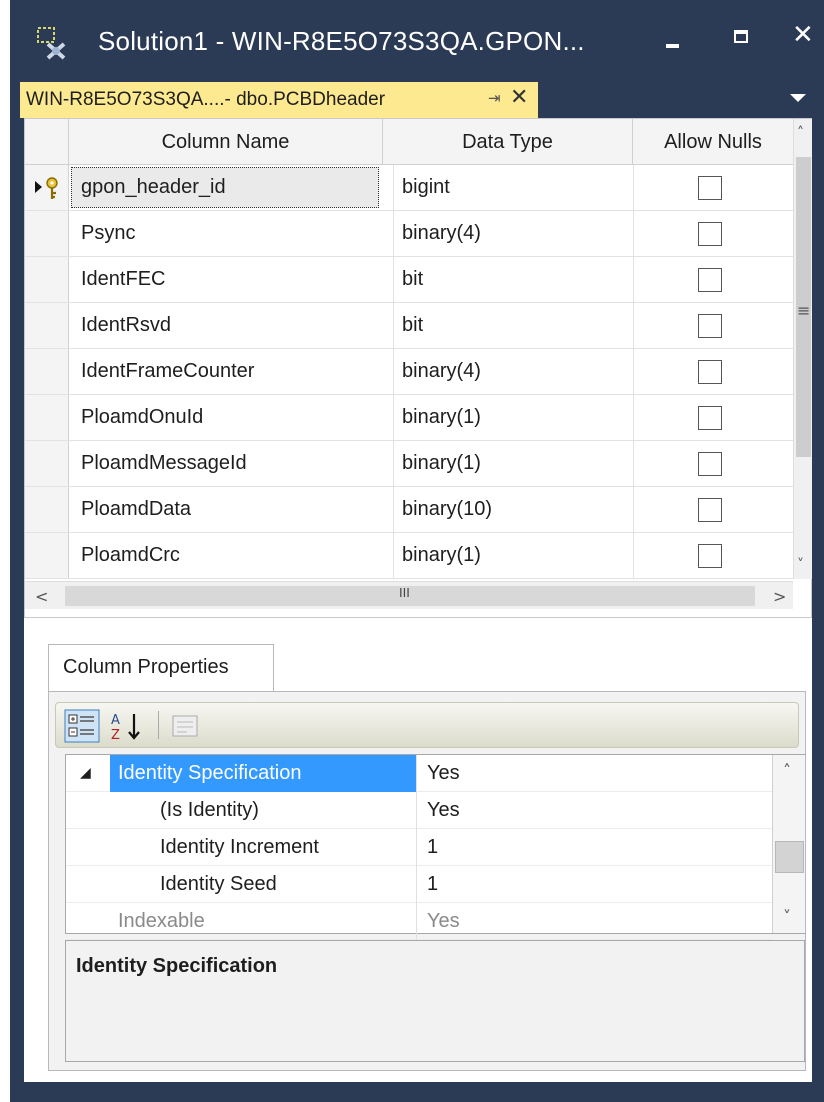 This screenshot has width=824, height=1102. What do you see at coordinates (231, 555) in the screenshot?
I see `column-name-cell: PloamdCrc` at bounding box center [231, 555].